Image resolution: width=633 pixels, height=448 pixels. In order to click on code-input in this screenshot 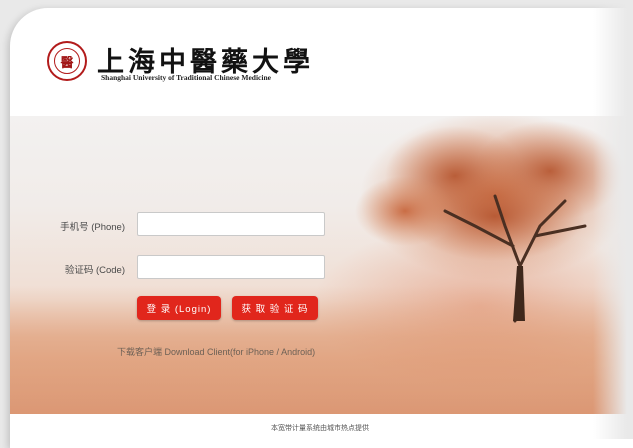, I will do `click(231, 267)`.